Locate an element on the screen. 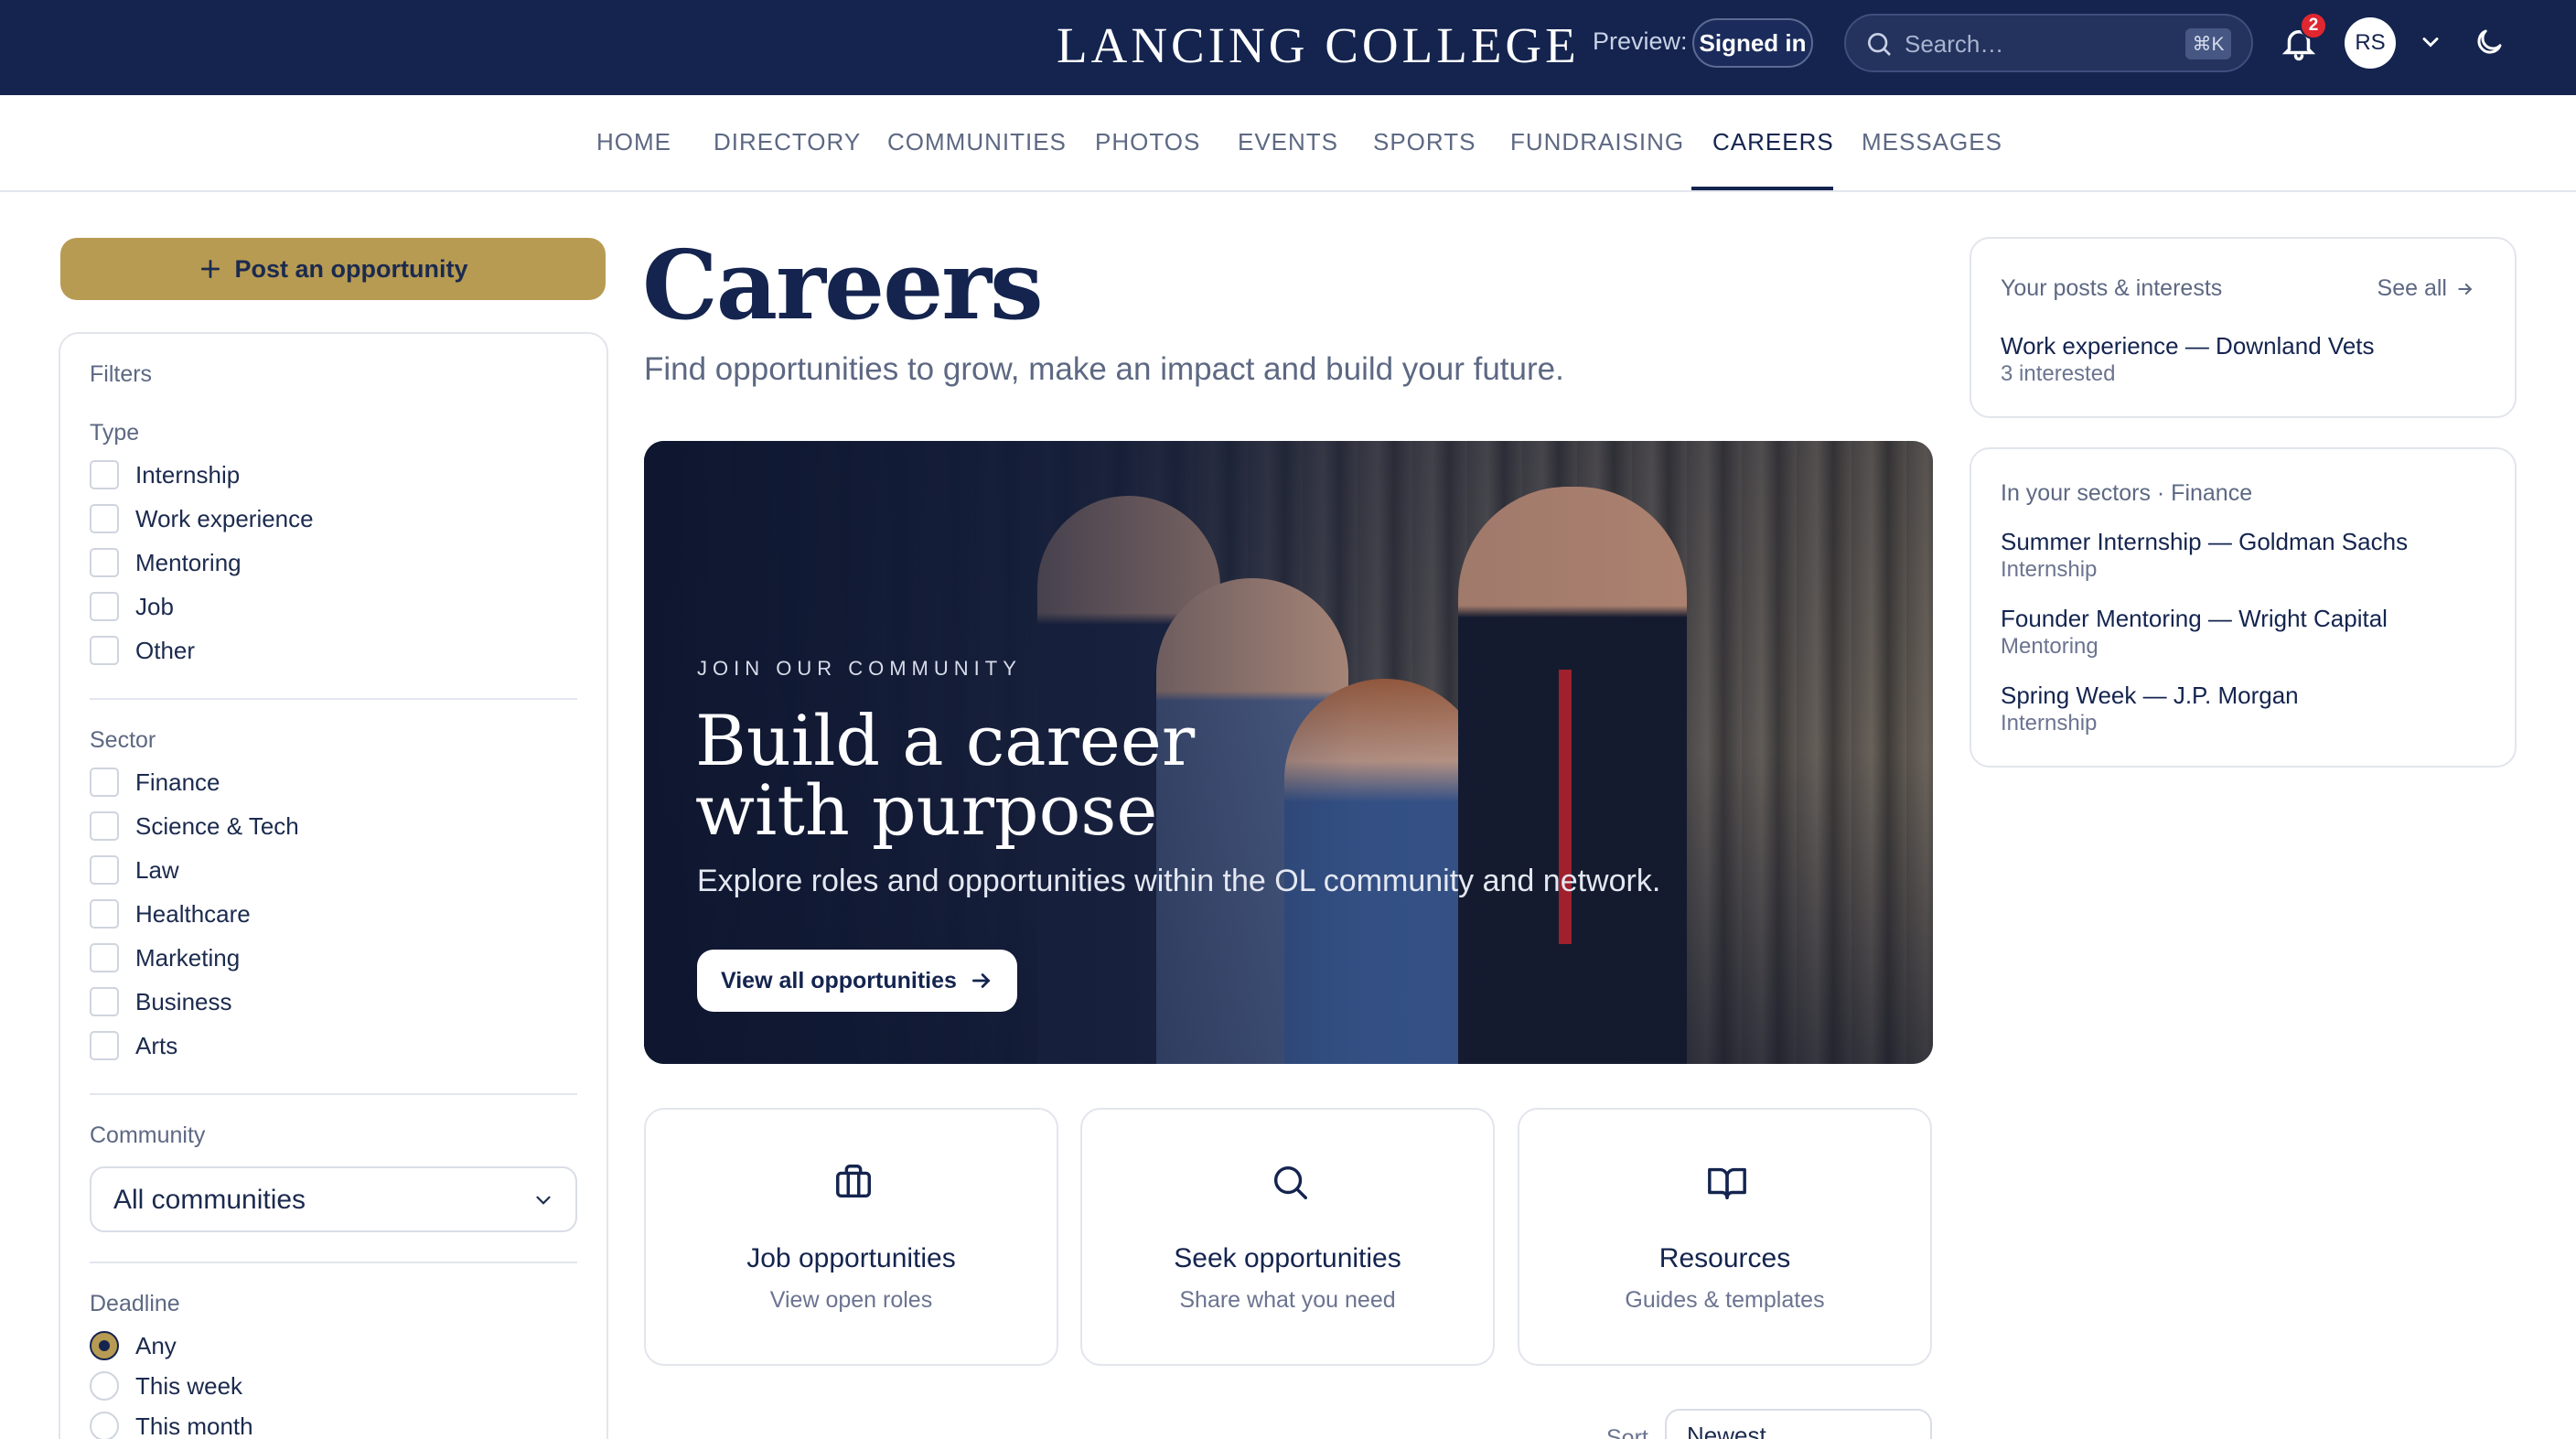  sector-option-finance: Finance is located at coordinates (155, 782).